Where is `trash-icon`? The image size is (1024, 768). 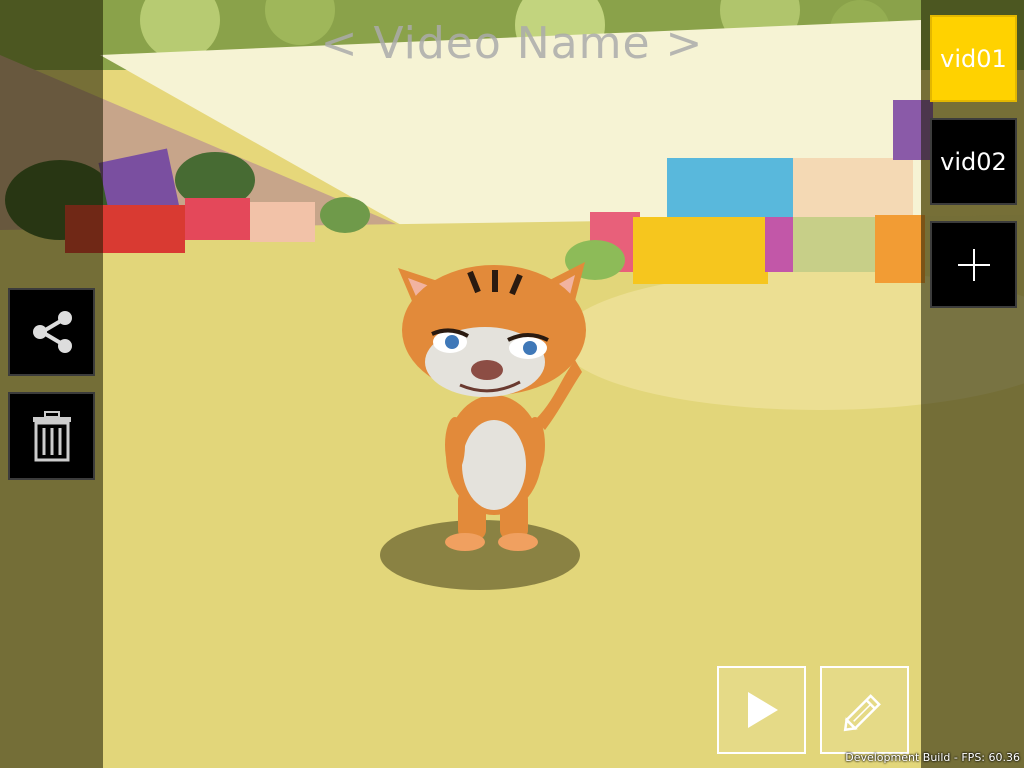 trash-icon is located at coordinates (51, 436).